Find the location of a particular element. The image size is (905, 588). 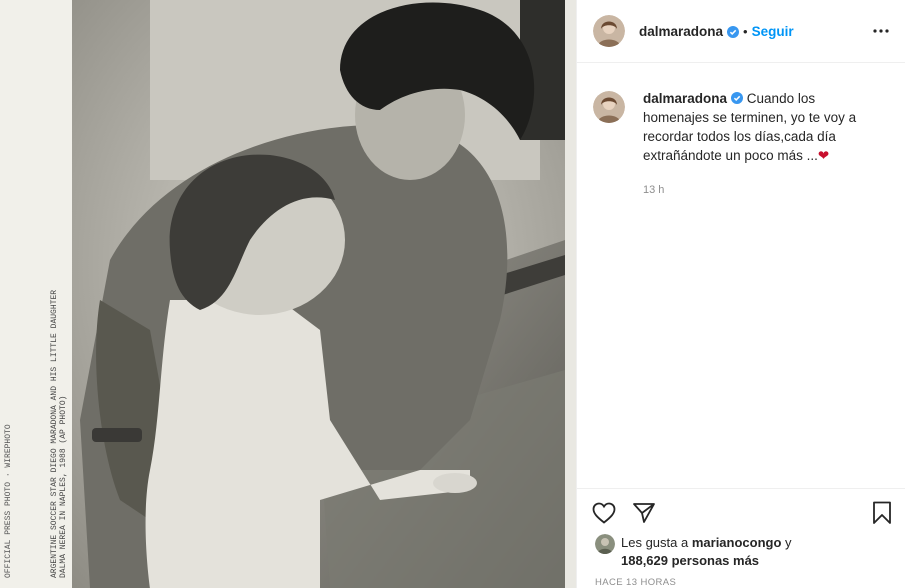

likes-prefix: Les gusta a is located at coordinates (655, 542).